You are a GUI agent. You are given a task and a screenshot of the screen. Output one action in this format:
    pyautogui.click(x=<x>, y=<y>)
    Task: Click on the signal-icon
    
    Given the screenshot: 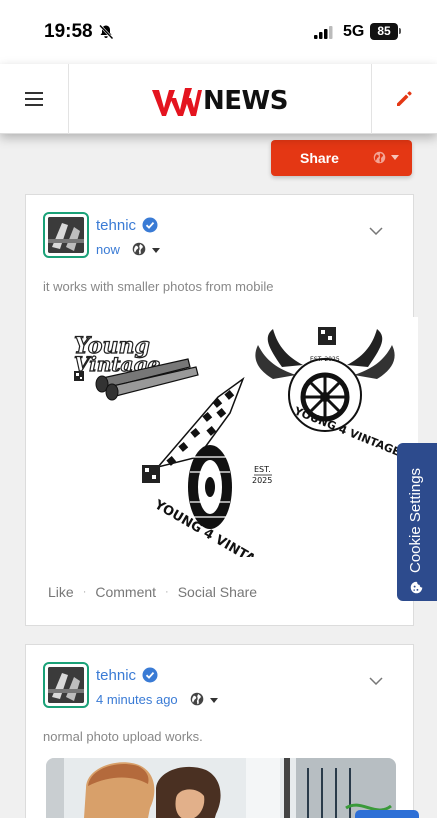 What is the action you would take?
    pyautogui.click(x=323, y=32)
    